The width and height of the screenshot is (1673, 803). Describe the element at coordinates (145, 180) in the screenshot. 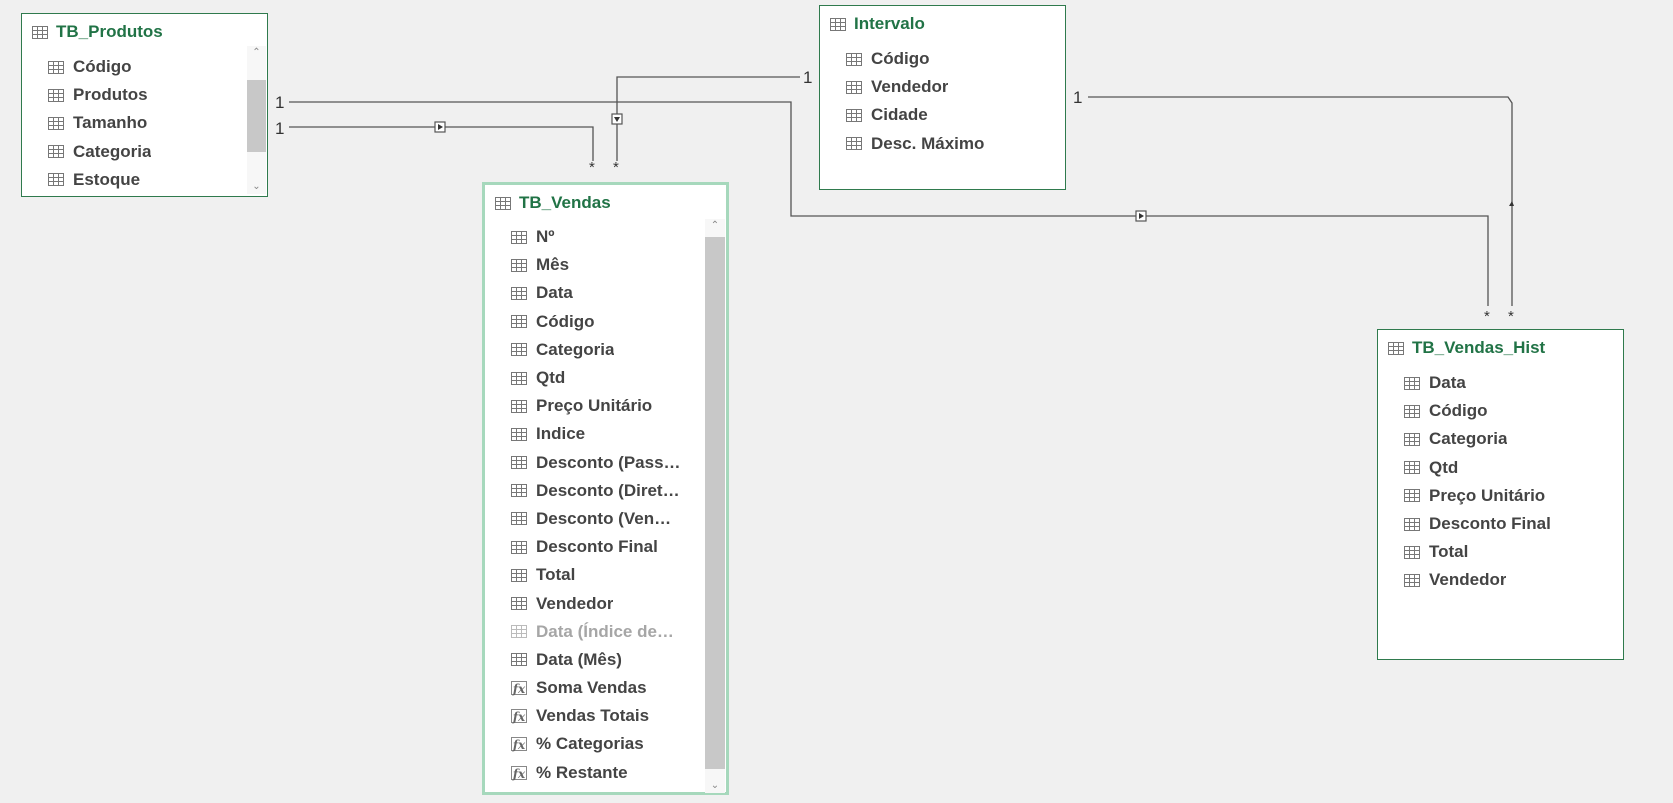

I see `field-item: Estoque` at that location.